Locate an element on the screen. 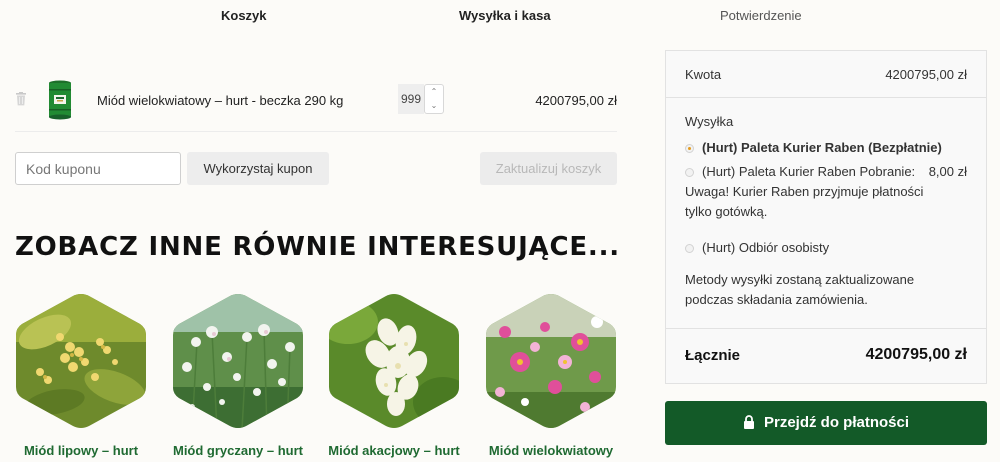 Image resolution: width=1000 pixels, height=462 pixels. summary-amount-row: Kwota 4200795,00 zł is located at coordinates (826, 74).